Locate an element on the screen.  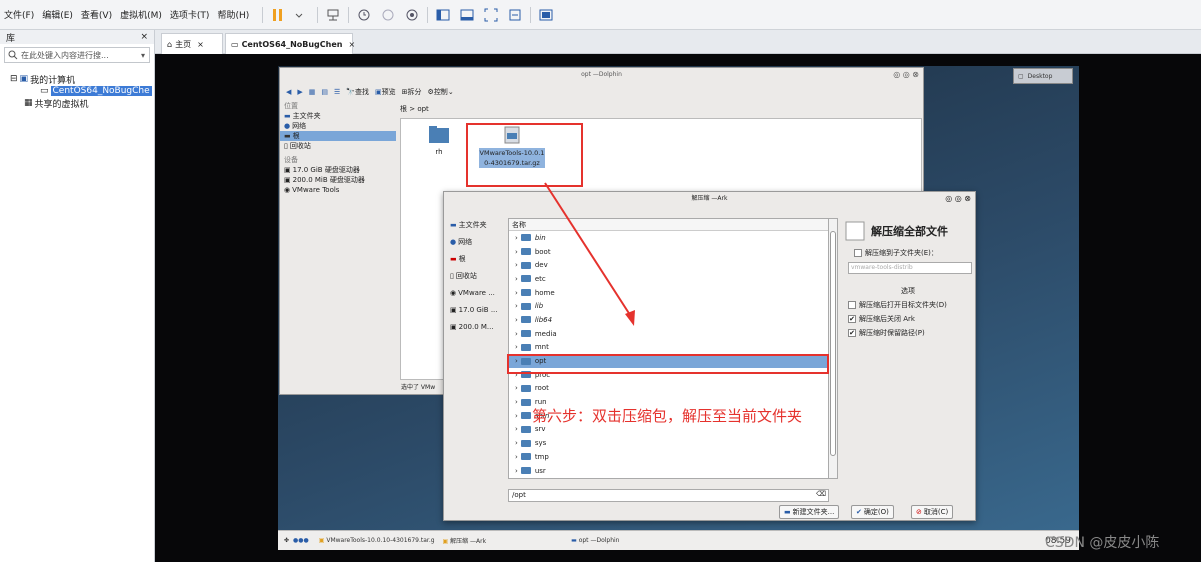
tab-home: ⌂ 主页 × is located at coordinates (192, 43).